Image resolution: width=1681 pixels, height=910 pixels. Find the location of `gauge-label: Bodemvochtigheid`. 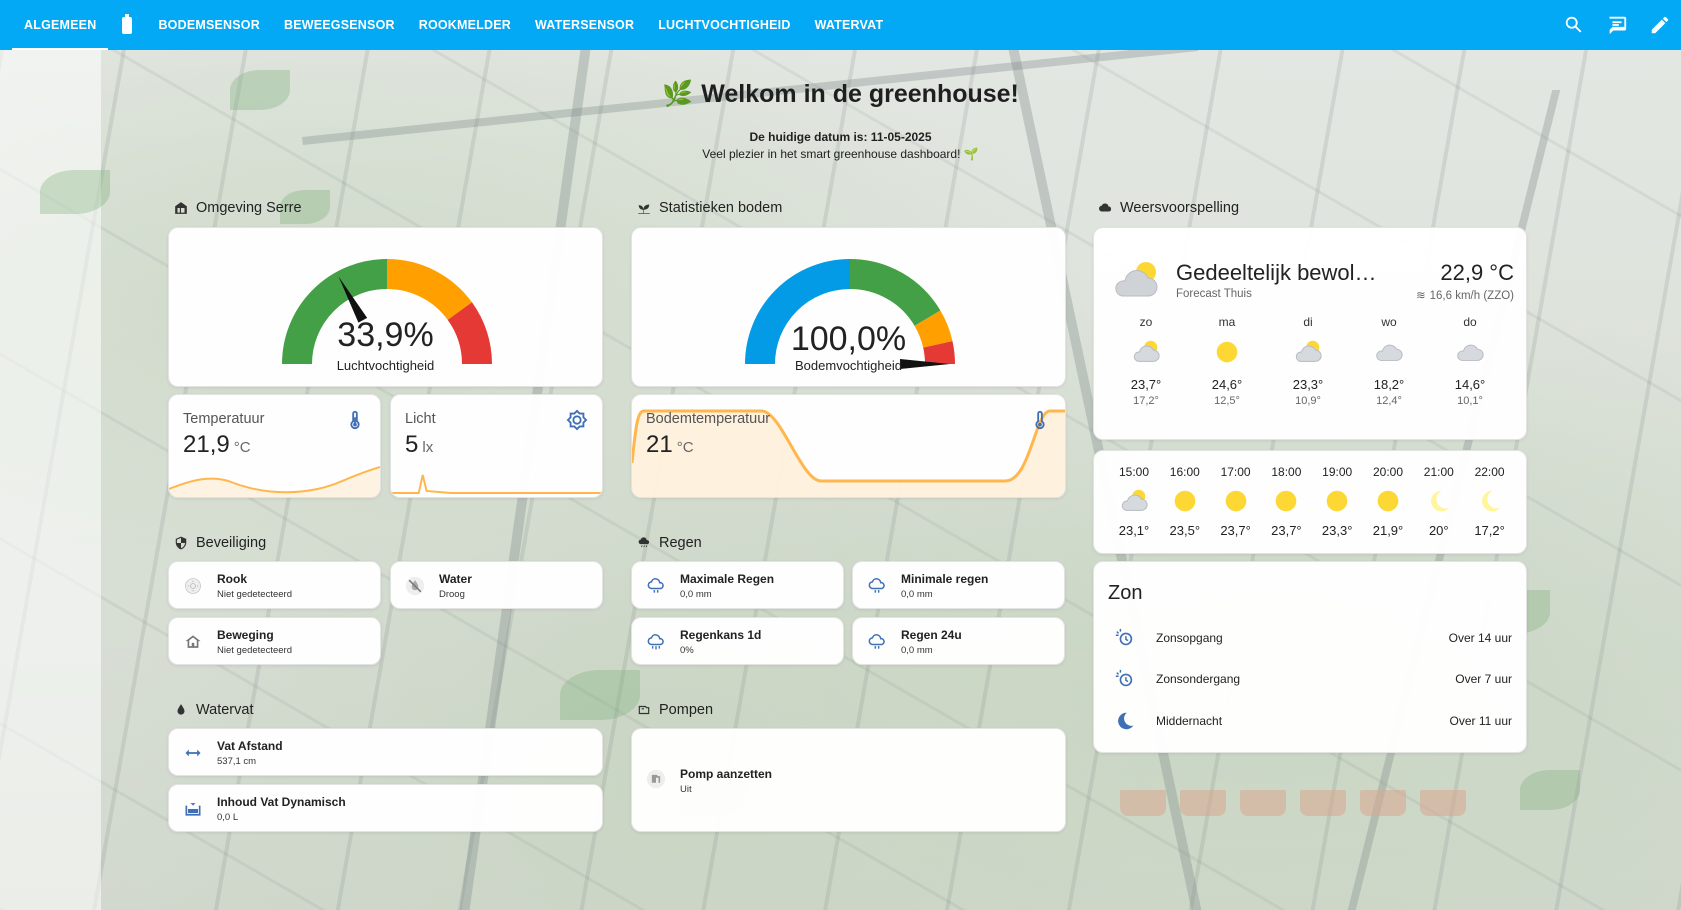

gauge-label: Bodemvochtigheid is located at coordinates (848, 365).